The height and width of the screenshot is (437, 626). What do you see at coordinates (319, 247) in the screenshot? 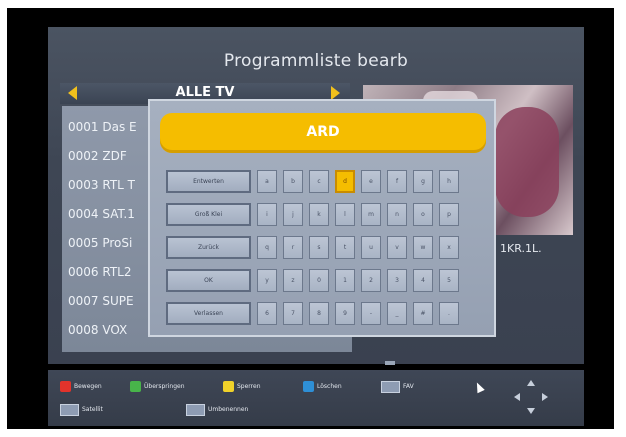
I see `key-s: s` at bounding box center [319, 247].